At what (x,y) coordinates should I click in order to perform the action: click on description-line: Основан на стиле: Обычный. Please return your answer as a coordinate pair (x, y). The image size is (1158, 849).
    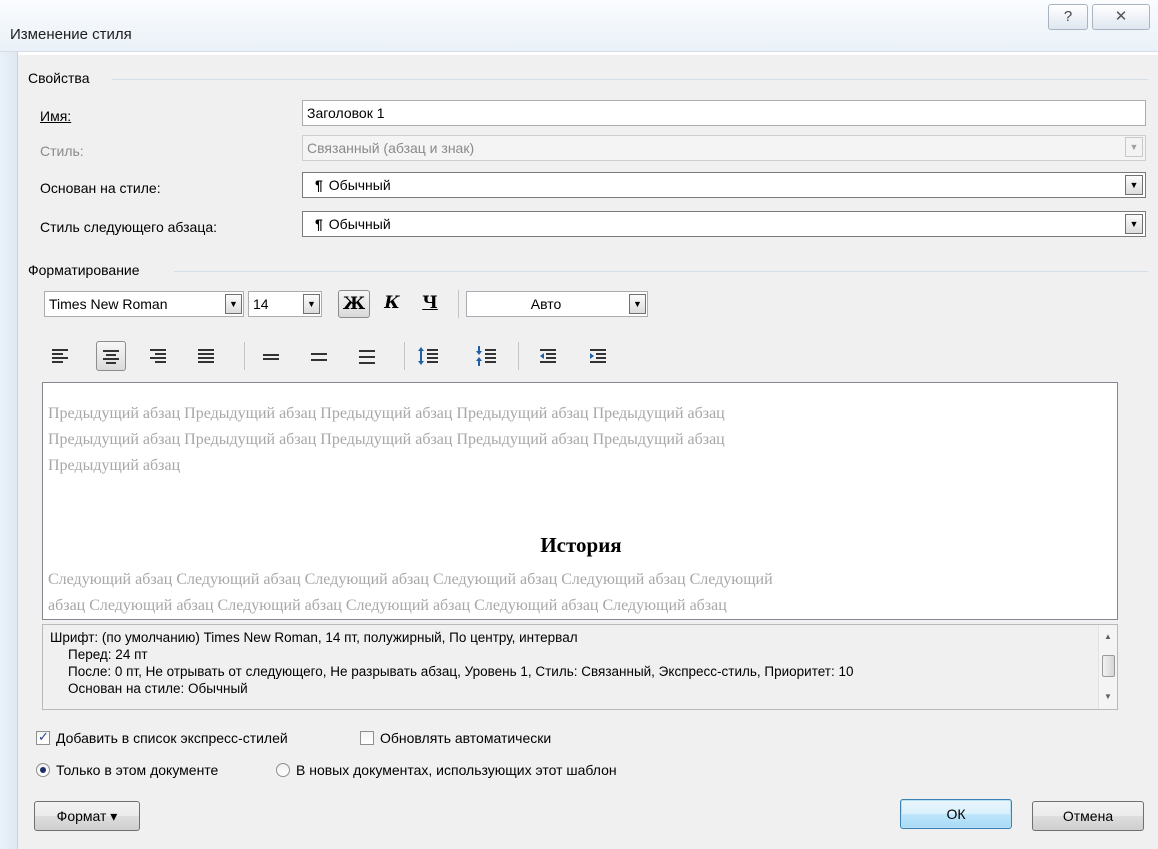
    Looking at the image, I should click on (158, 688).